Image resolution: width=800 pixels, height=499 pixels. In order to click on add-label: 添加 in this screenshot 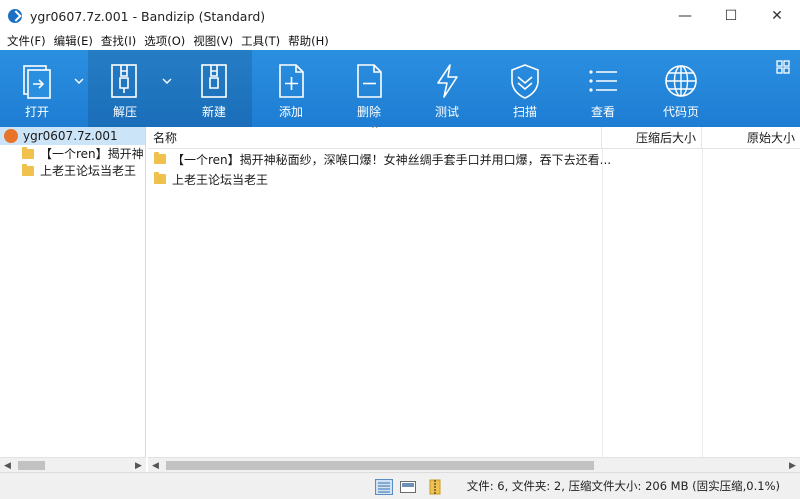, I will do `click(290, 112)`.